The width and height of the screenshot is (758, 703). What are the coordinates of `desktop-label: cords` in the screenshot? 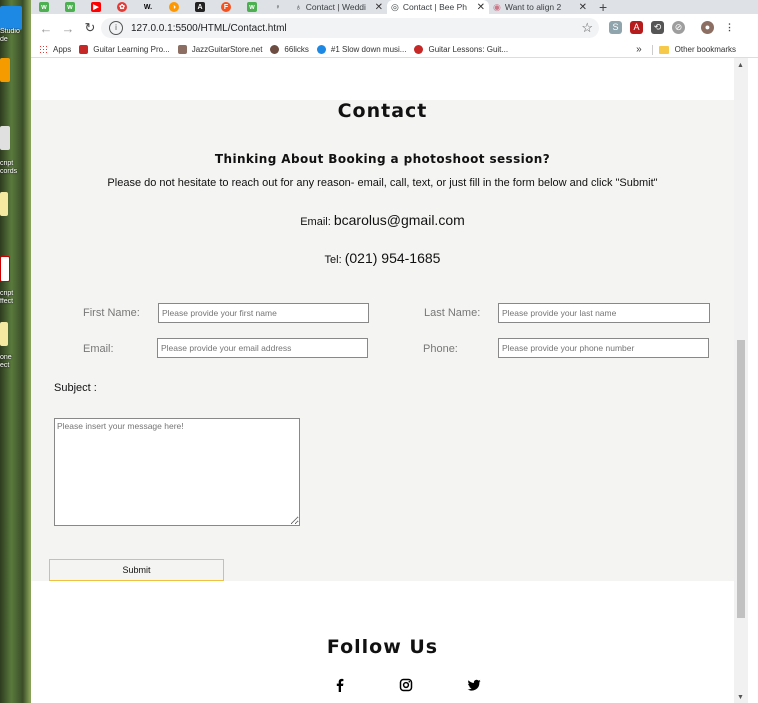 It's located at (9, 171).